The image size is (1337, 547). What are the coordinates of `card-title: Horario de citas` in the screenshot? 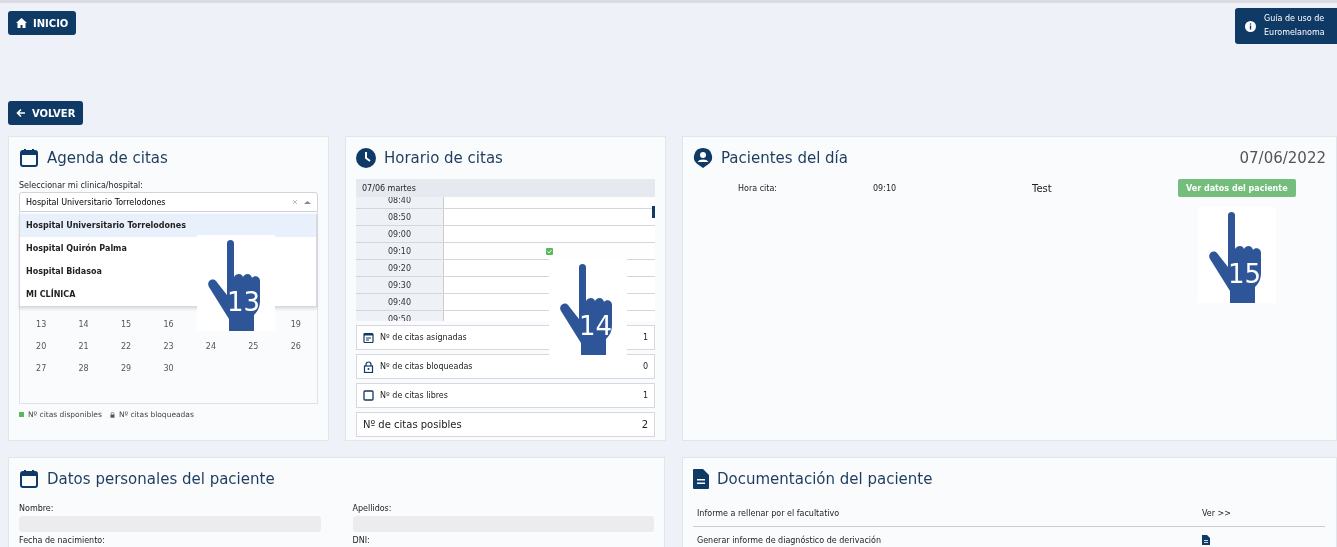 It's located at (443, 158).